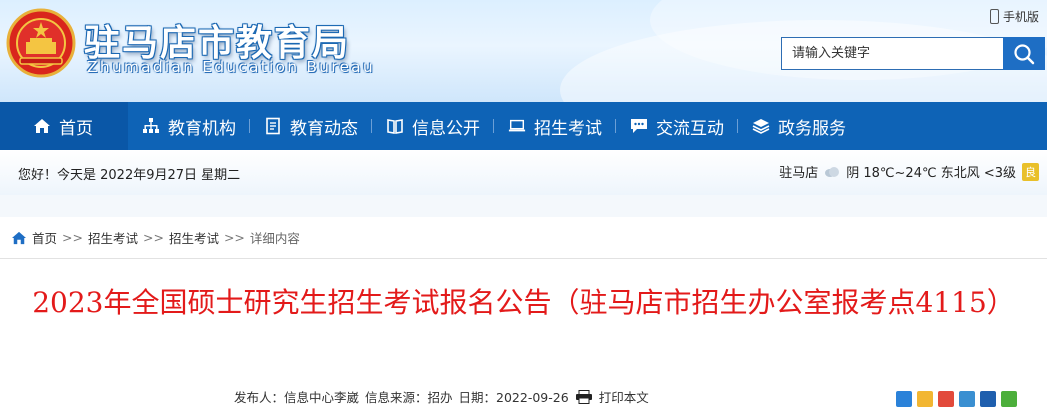 This screenshot has height=409, width=1047. Describe the element at coordinates (446, 128) in the screenshot. I see `nav-label: 信息公开` at that location.